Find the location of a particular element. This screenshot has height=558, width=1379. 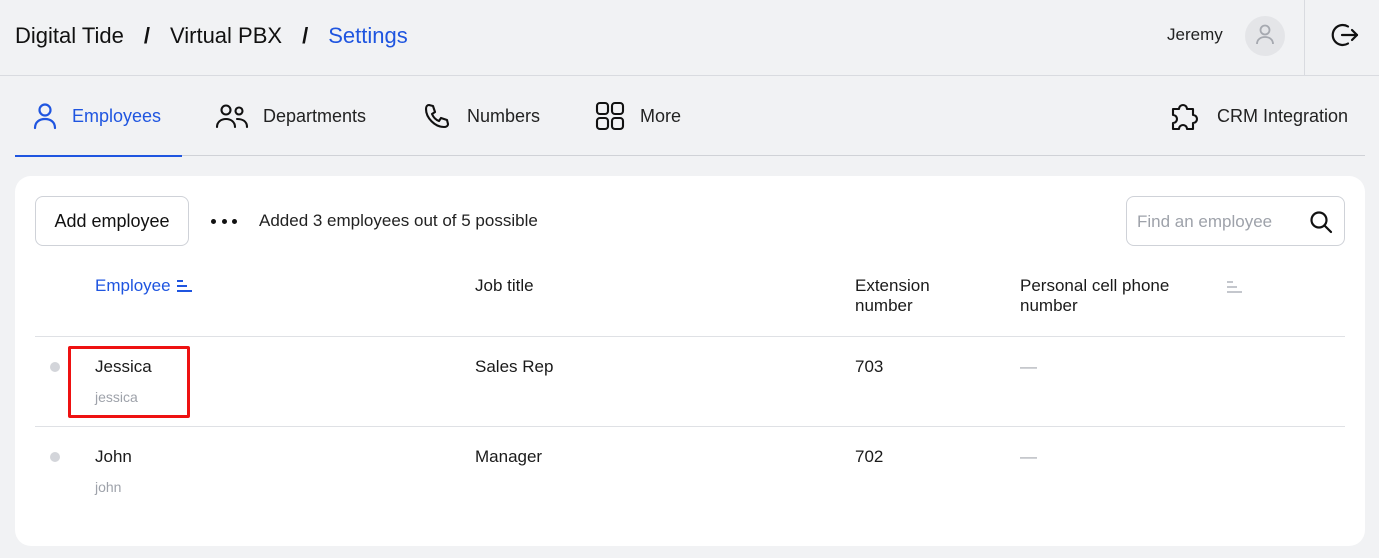

logout-button is located at coordinates (1345, 37).